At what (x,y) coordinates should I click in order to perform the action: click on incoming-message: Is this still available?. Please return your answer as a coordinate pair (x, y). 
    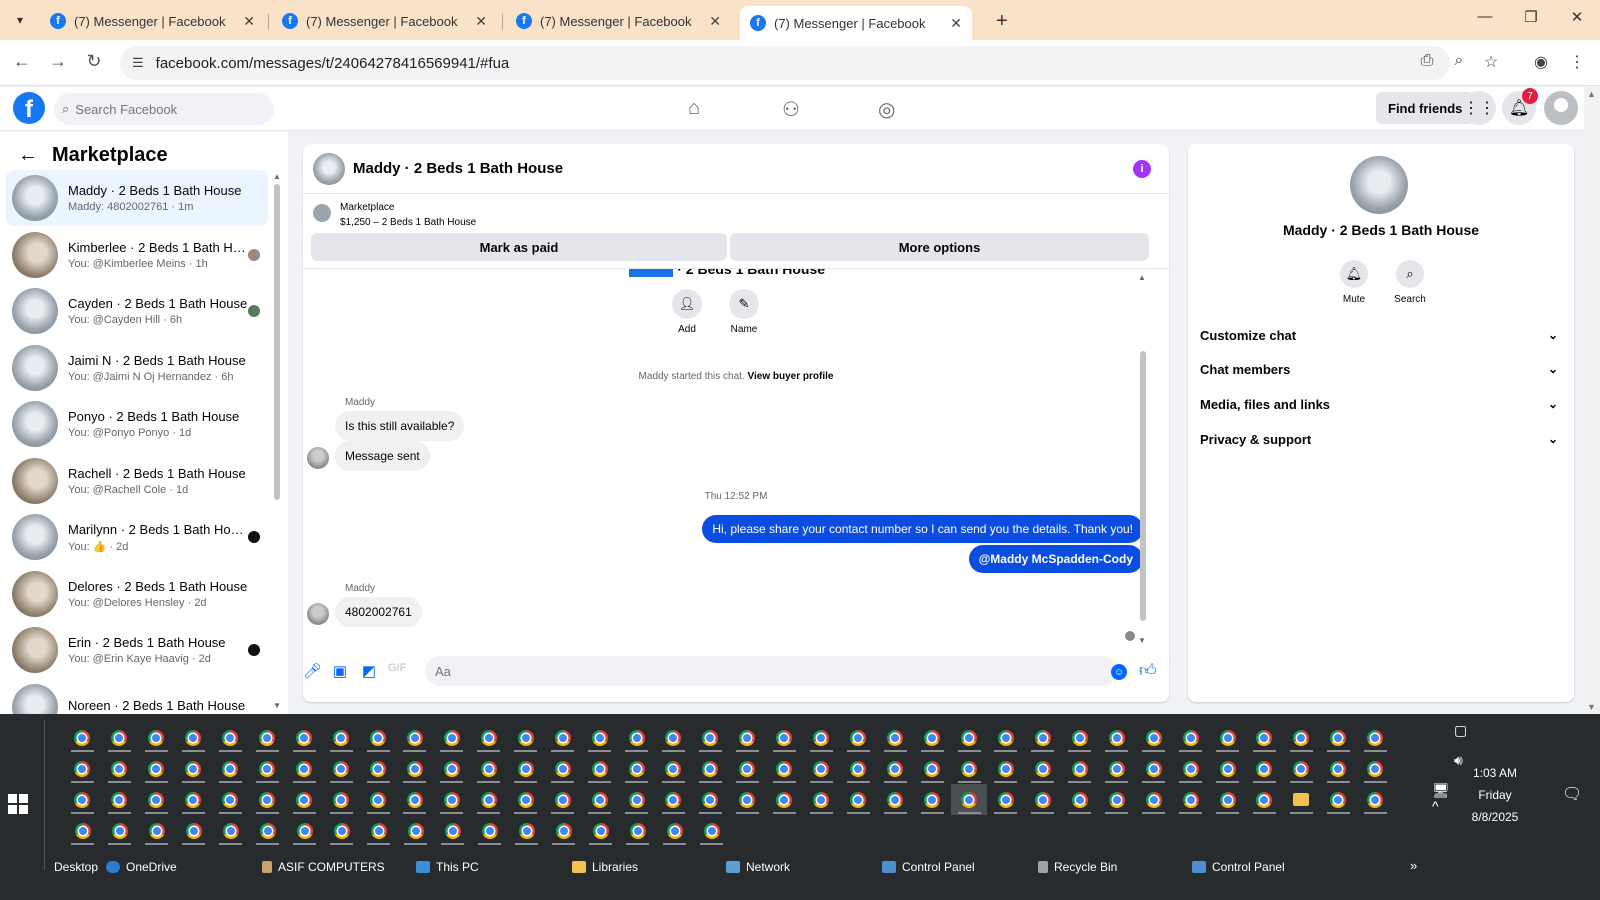
    Looking at the image, I should click on (400, 426).